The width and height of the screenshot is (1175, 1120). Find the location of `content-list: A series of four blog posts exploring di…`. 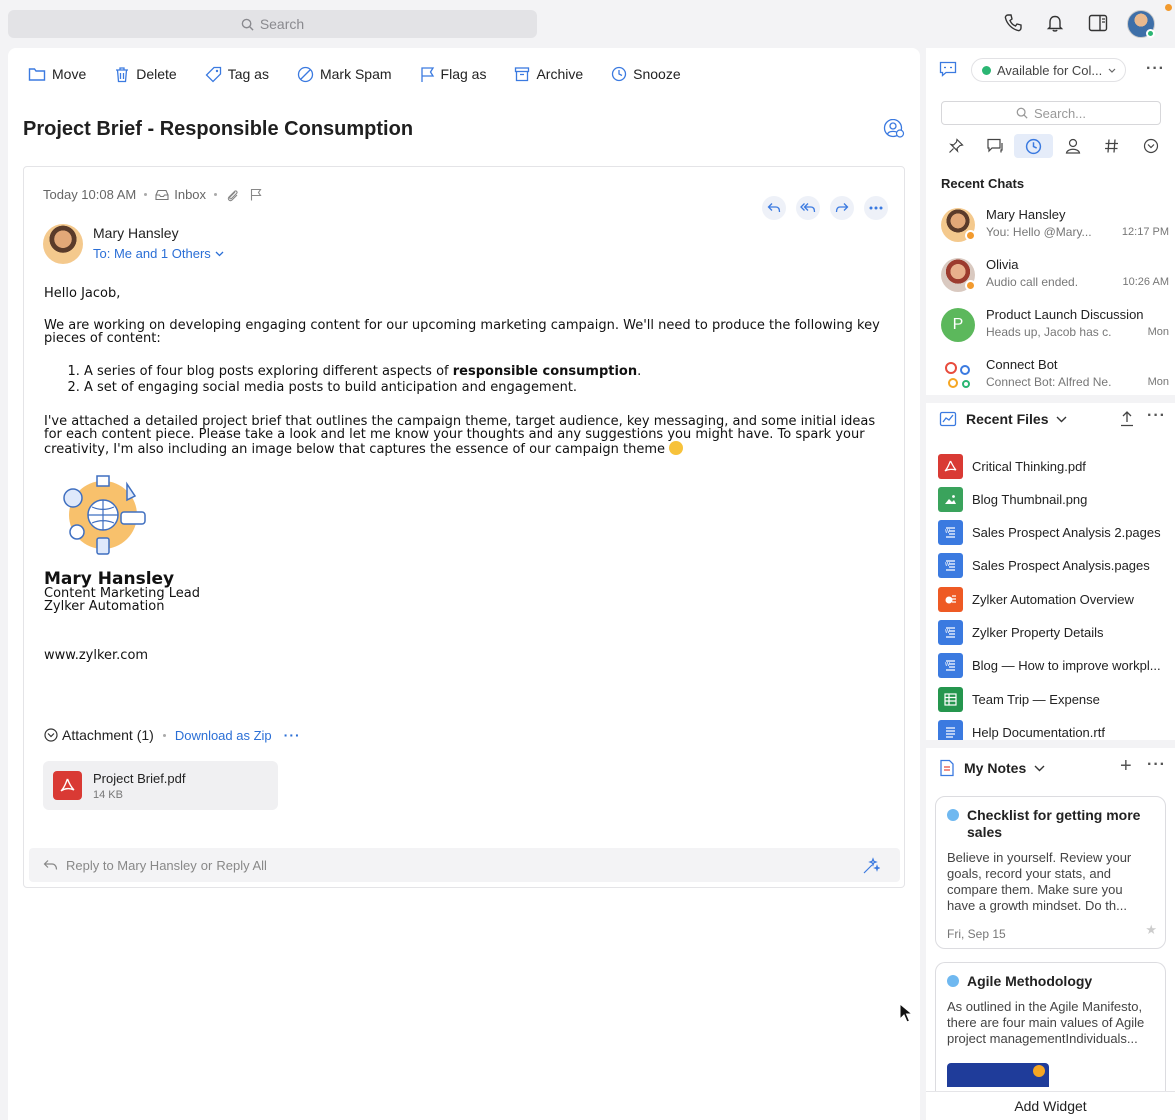

content-list: A series of four blog posts exploring di… is located at coordinates (479, 380).